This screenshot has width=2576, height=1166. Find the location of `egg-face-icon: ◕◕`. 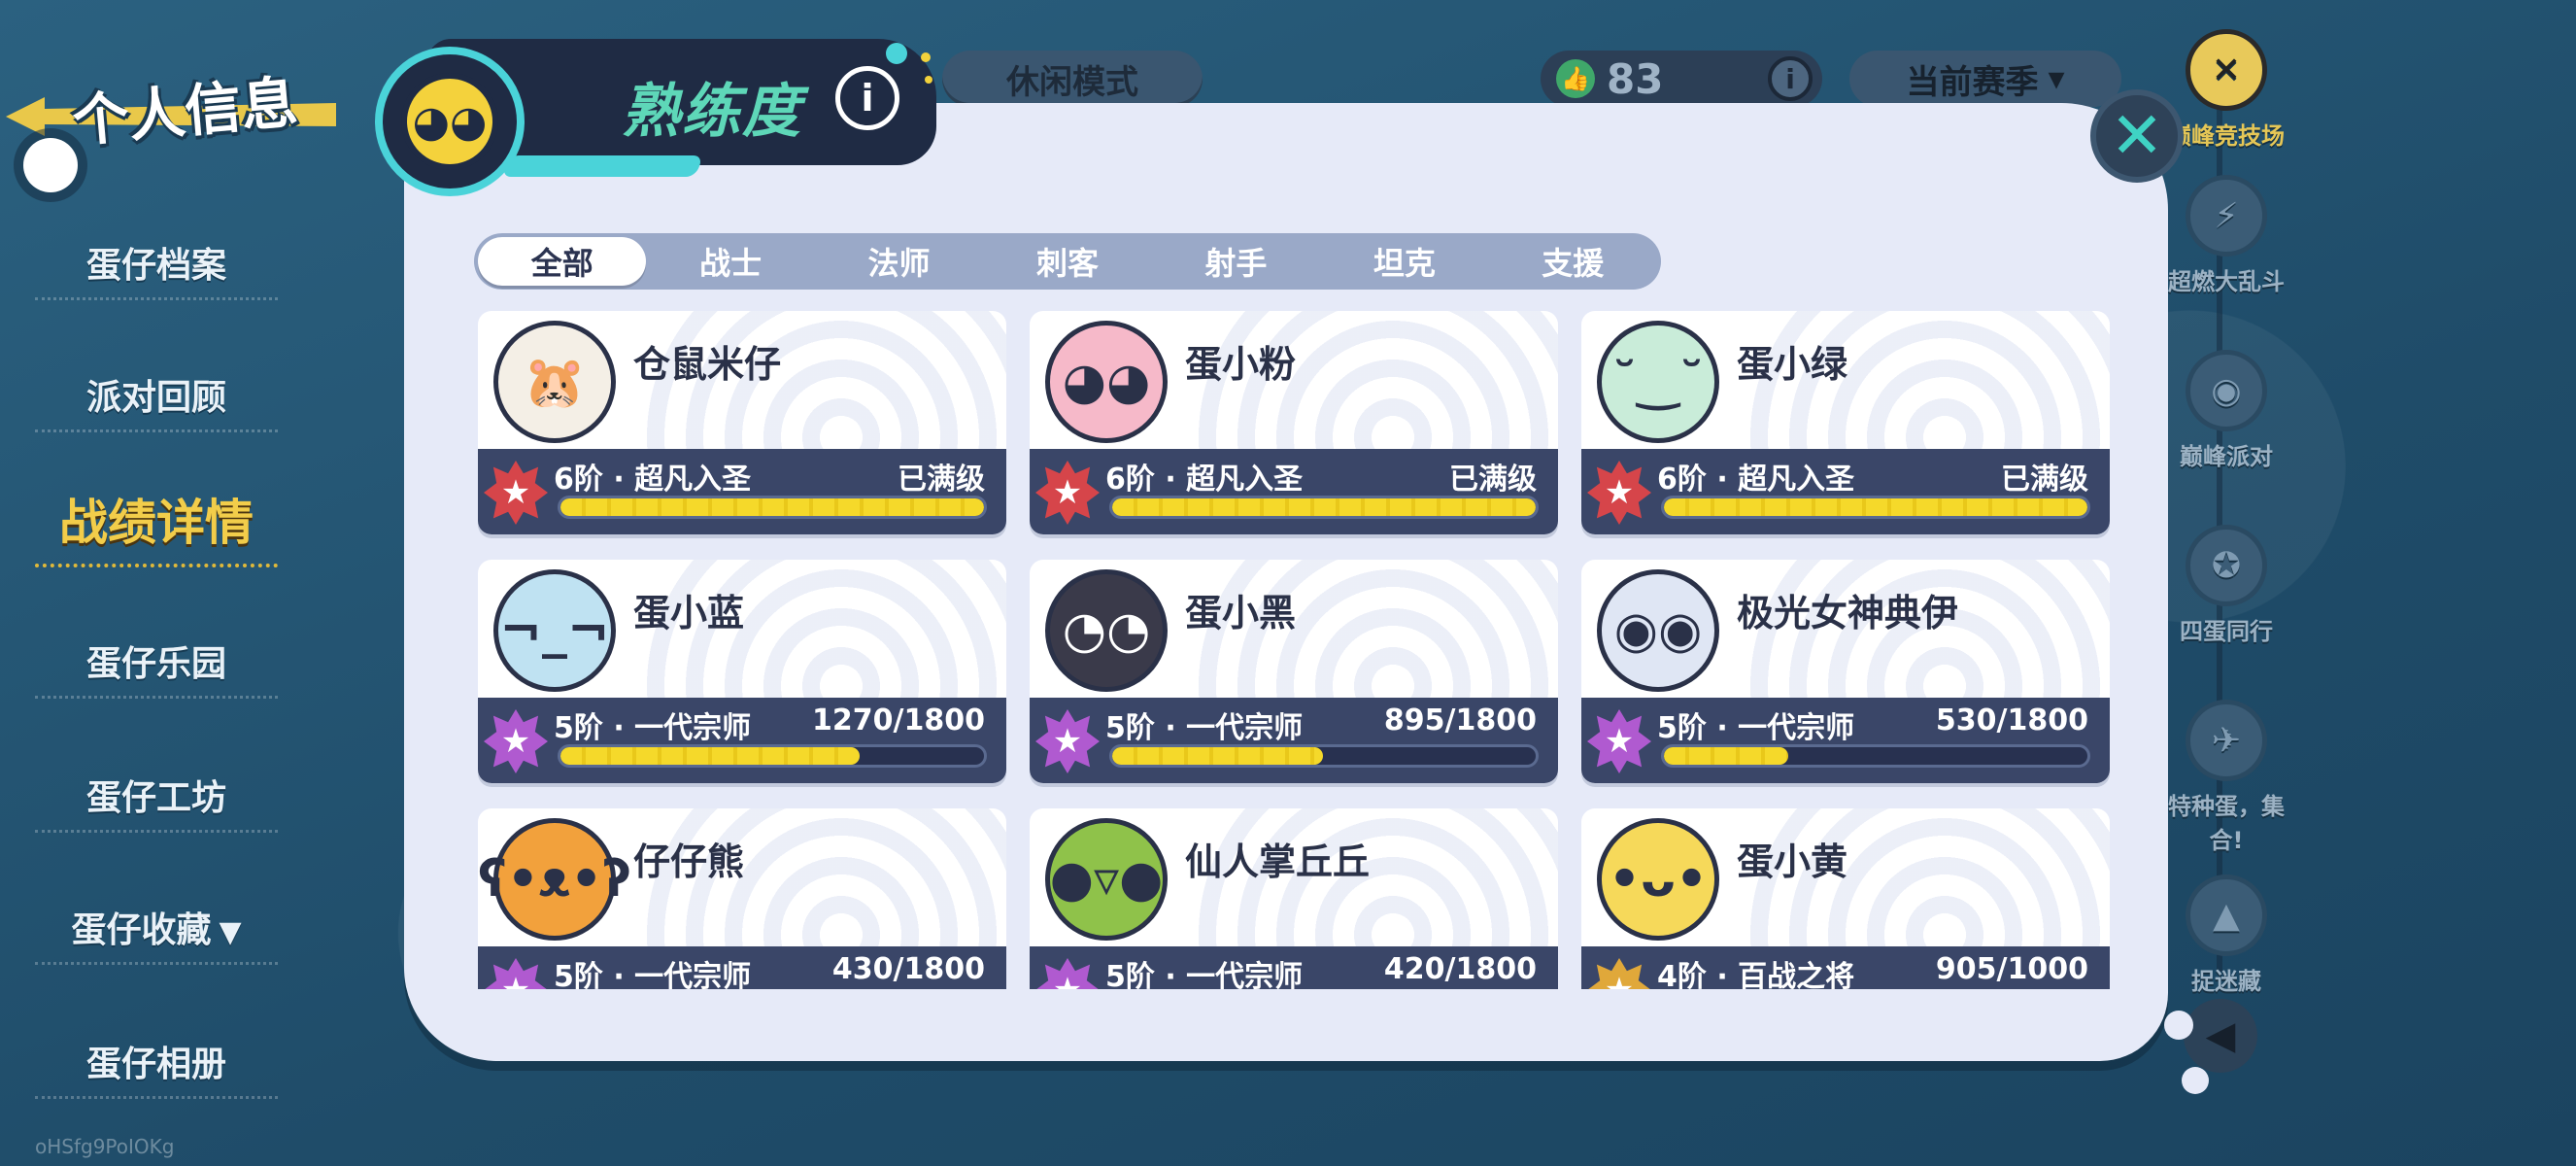

egg-face-icon: ◕◕ is located at coordinates (449, 121).